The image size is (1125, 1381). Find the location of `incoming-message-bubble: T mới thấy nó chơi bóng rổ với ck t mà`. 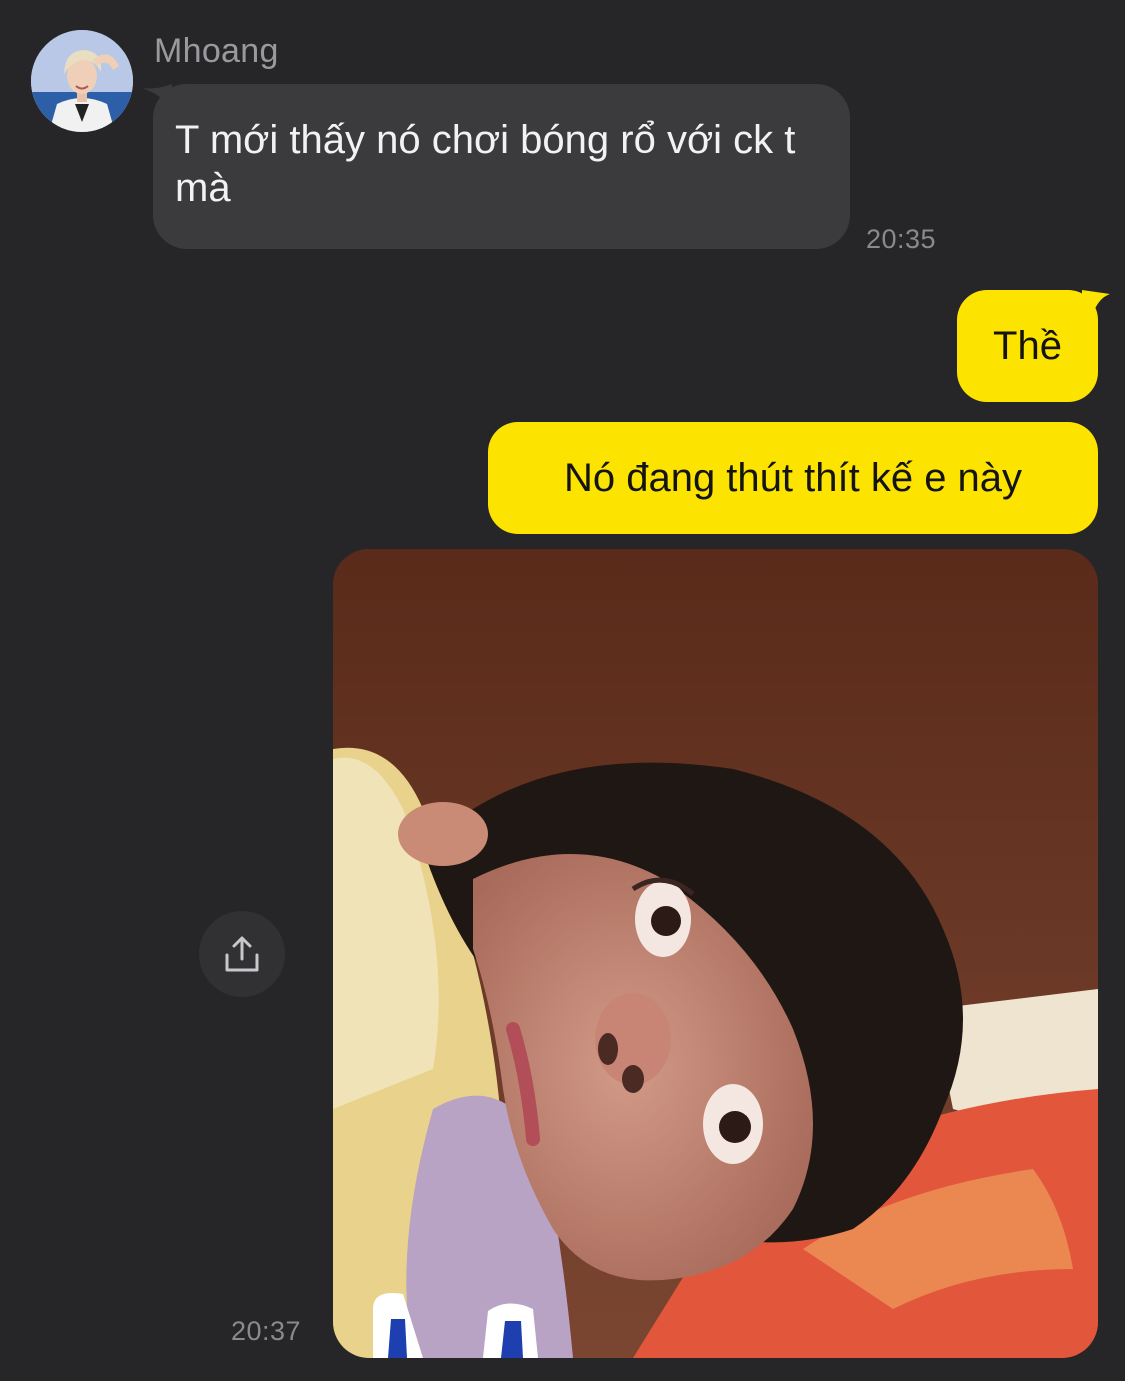

incoming-message-bubble: T mới thấy nó chơi bóng rổ với ck t mà is located at coordinates (501, 166).